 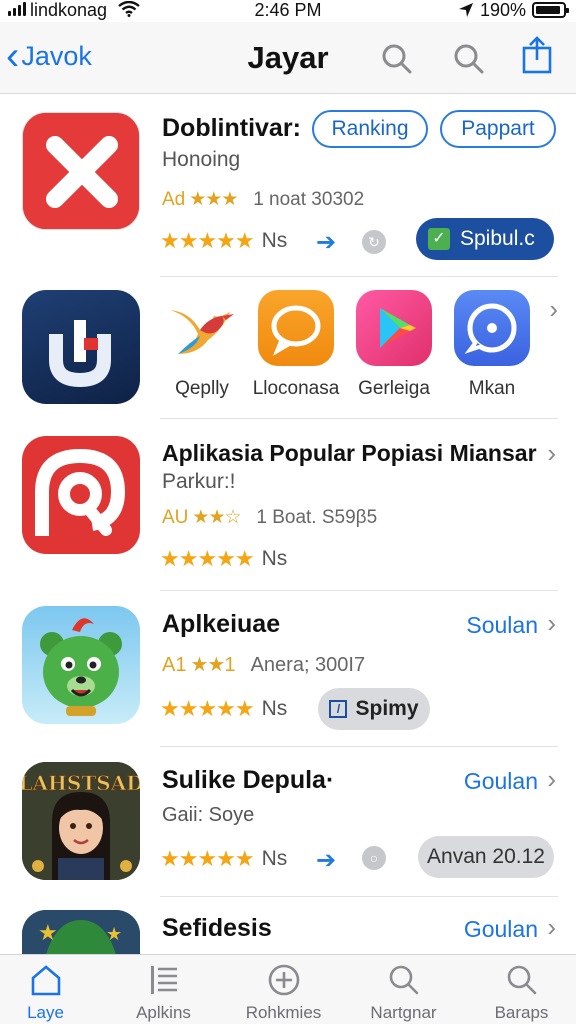 What do you see at coordinates (288, 11) in the screenshot?
I see `status-bar: lindkonag 2:46 PM 190%` at bounding box center [288, 11].